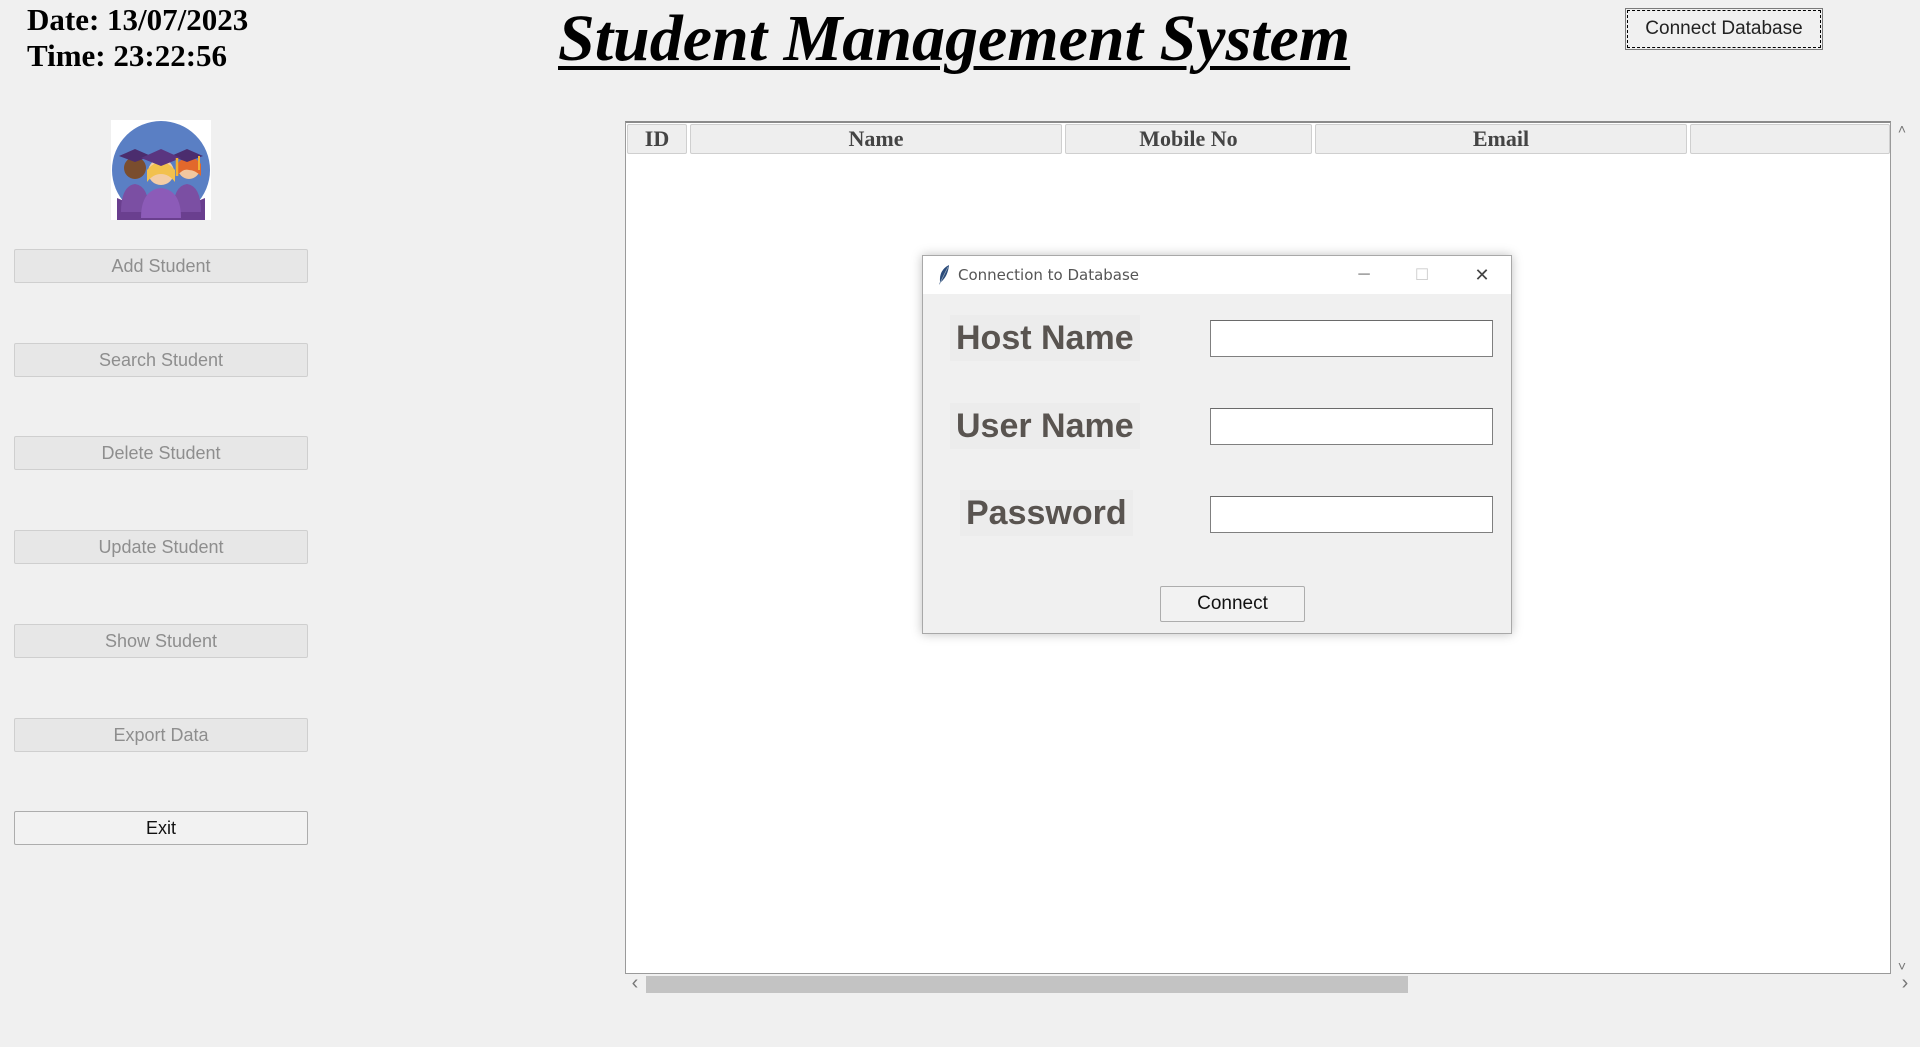 Image resolution: width=1920 pixels, height=1047 pixels. Describe the element at coordinates (1724, 29) in the screenshot. I see `connect-database-button: Connect Database` at that location.